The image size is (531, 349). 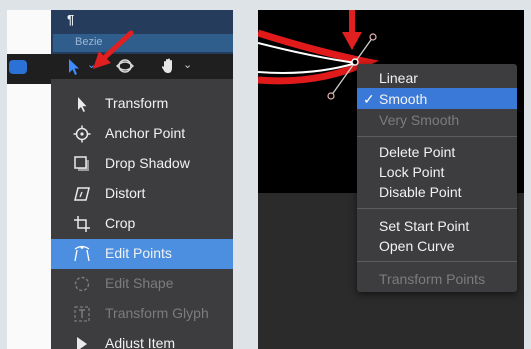 What do you see at coordinates (437, 98) in the screenshot?
I see `menu-item-smooth: ✓ Smooth` at bounding box center [437, 98].